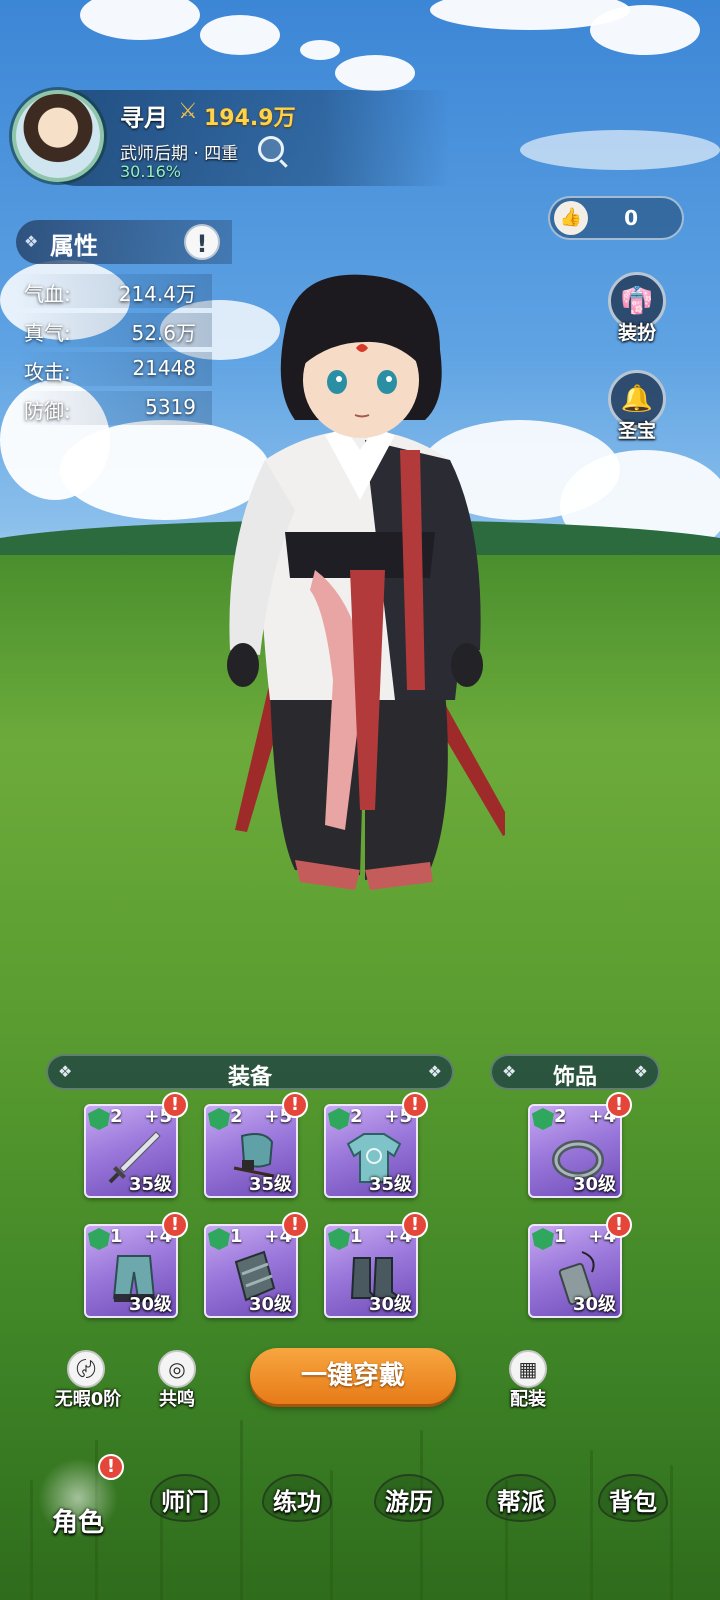 This screenshot has height=1600, width=720. What do you see at coordinates (124, 242) in the screenshot?
I see `attributes-header: ❖ 属性 !` at bounding box center [124, 242].